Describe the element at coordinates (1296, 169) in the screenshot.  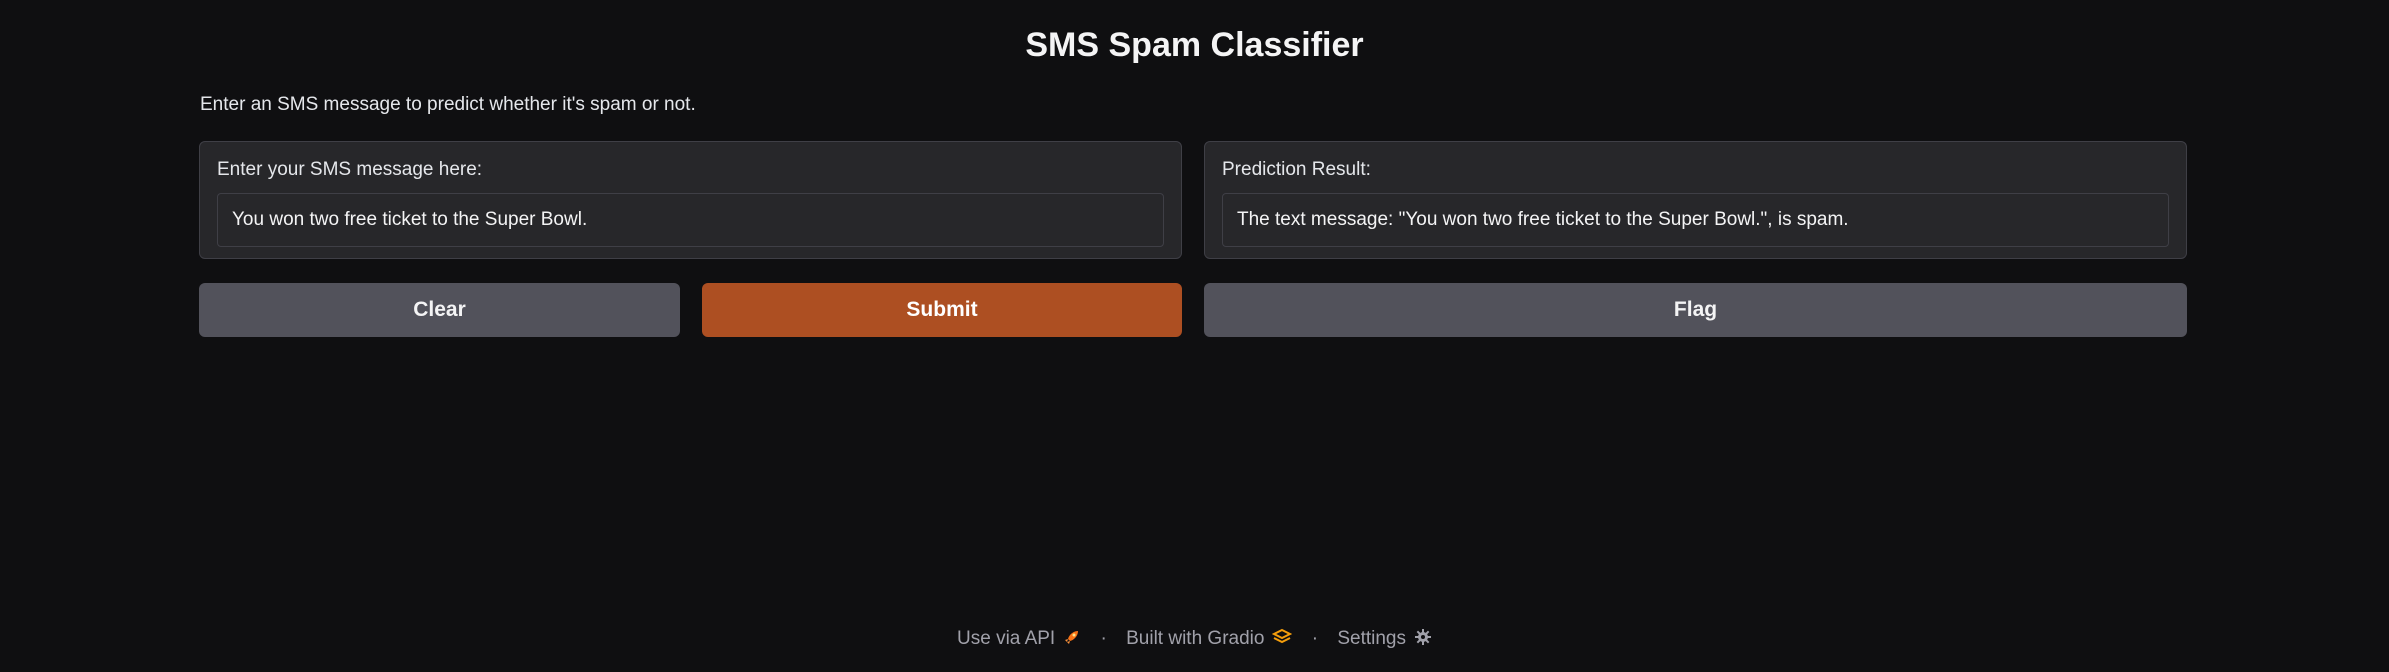
I see `output-label: Prediction Result:` at that location.